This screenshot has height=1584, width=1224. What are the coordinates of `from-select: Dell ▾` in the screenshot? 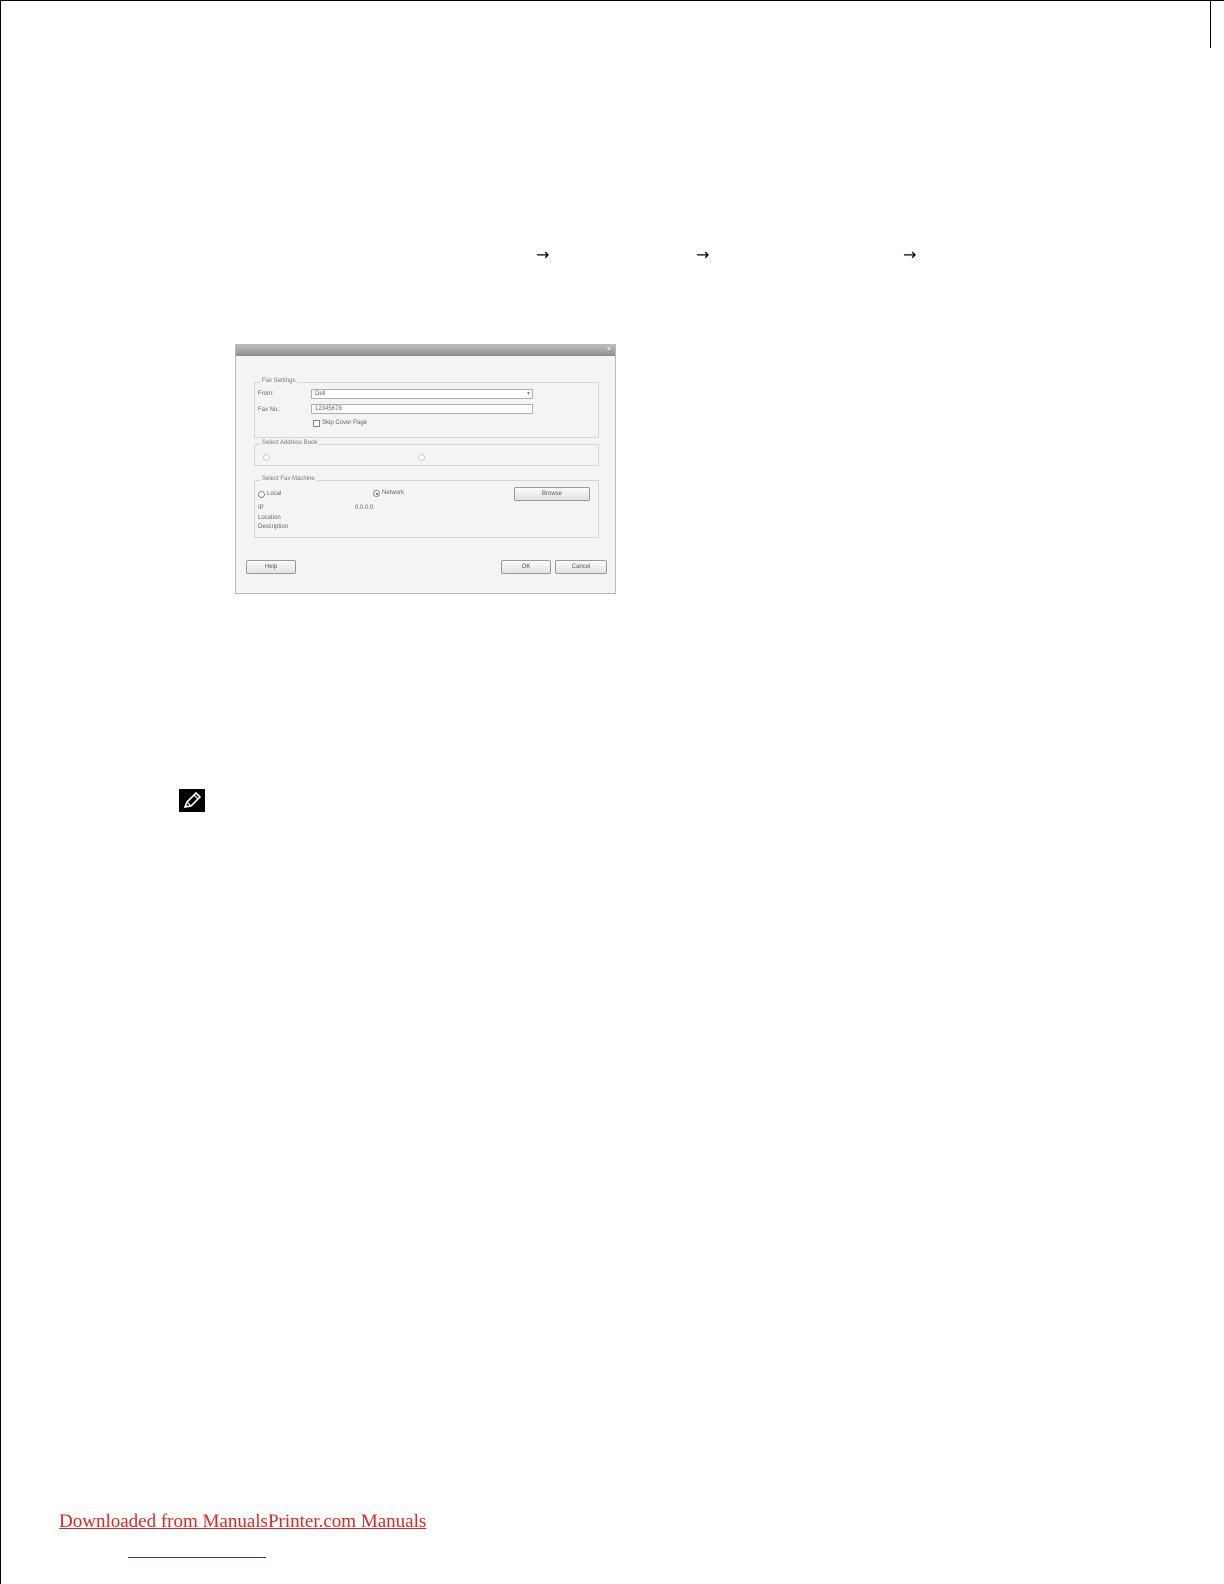 It's located at (422, 394).